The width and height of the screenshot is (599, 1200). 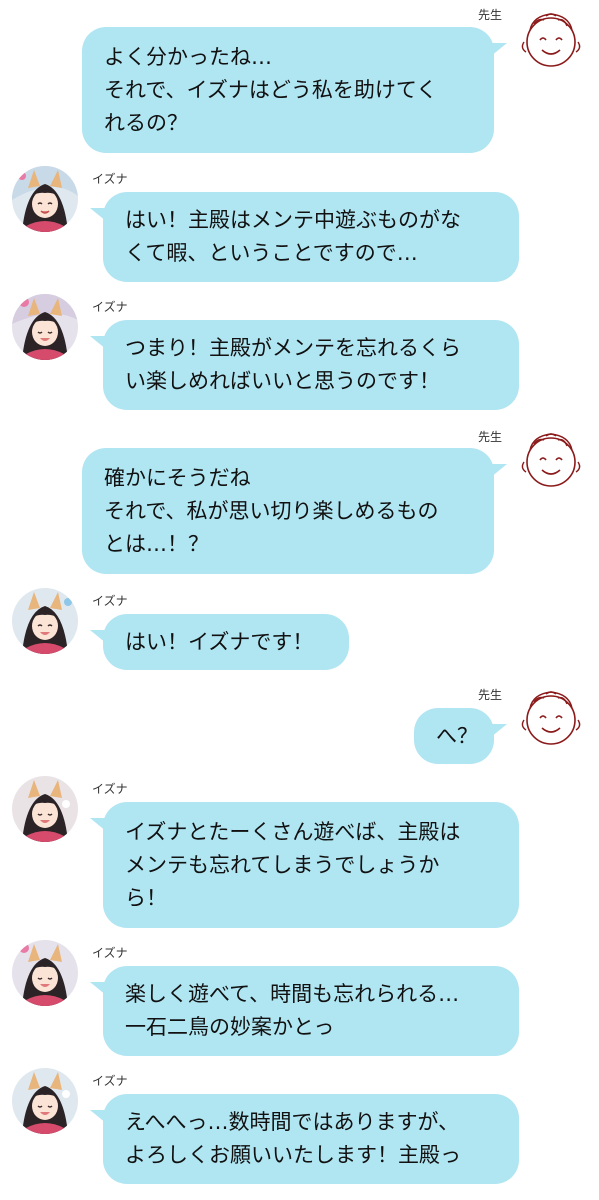 I want to click on message-text: はい！イズナです！, so click(x=219, y=641).